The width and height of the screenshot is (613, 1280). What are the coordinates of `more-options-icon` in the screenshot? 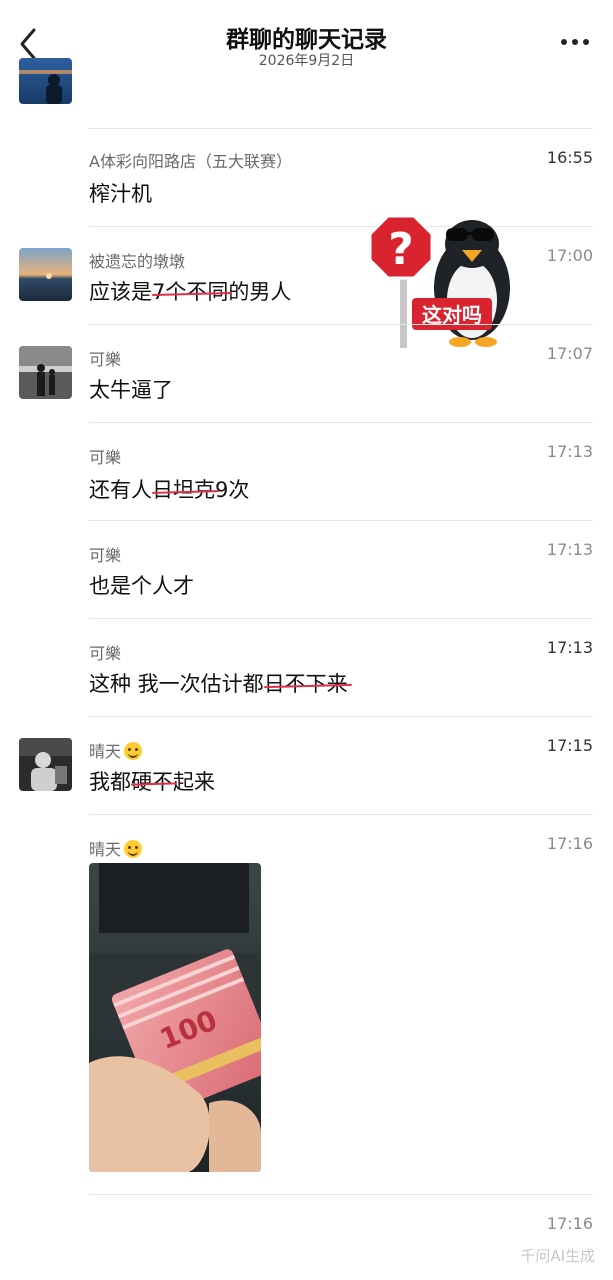 It's located at (575, 42).